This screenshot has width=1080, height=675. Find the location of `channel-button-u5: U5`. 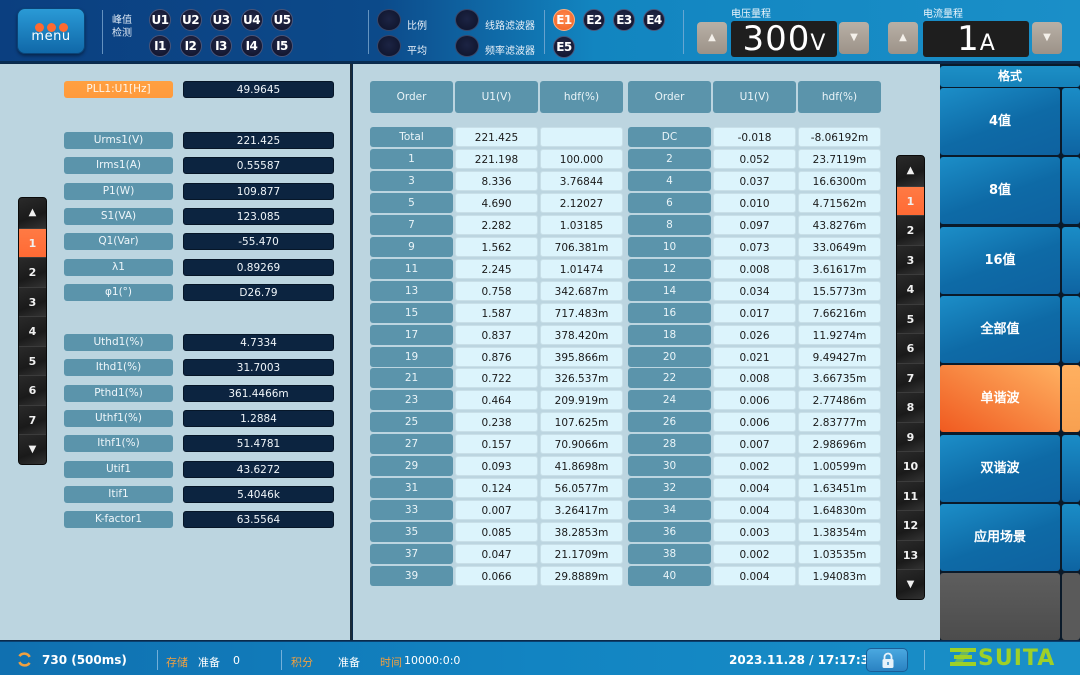

channel-button-u5: U5 is located at coordinates (282, 20).